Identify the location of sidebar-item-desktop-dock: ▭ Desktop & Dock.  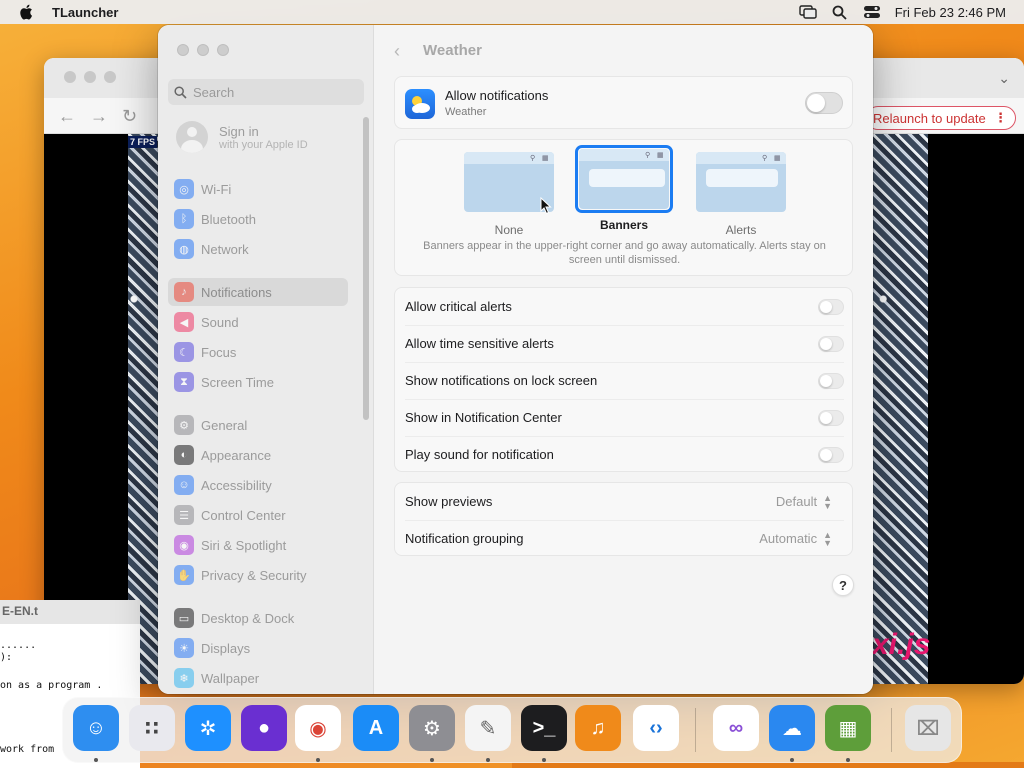
(258, 618).